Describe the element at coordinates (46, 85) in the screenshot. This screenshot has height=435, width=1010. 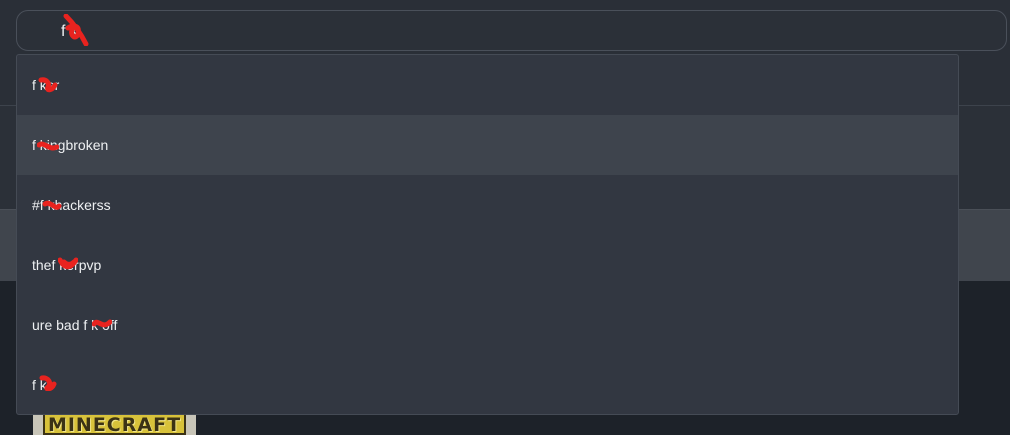
I see `suggestion-label: f ker` at that location.